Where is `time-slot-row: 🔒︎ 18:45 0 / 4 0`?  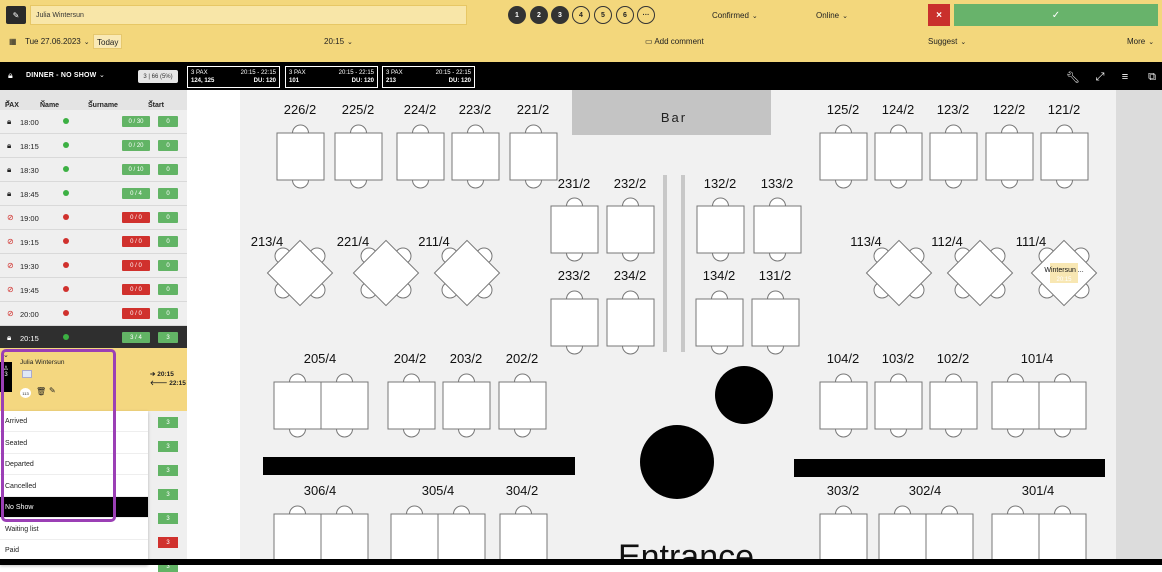
time-slot-row: 🔒︎ 18:45 0 / 4 0 is located at coordinates (93, 194).